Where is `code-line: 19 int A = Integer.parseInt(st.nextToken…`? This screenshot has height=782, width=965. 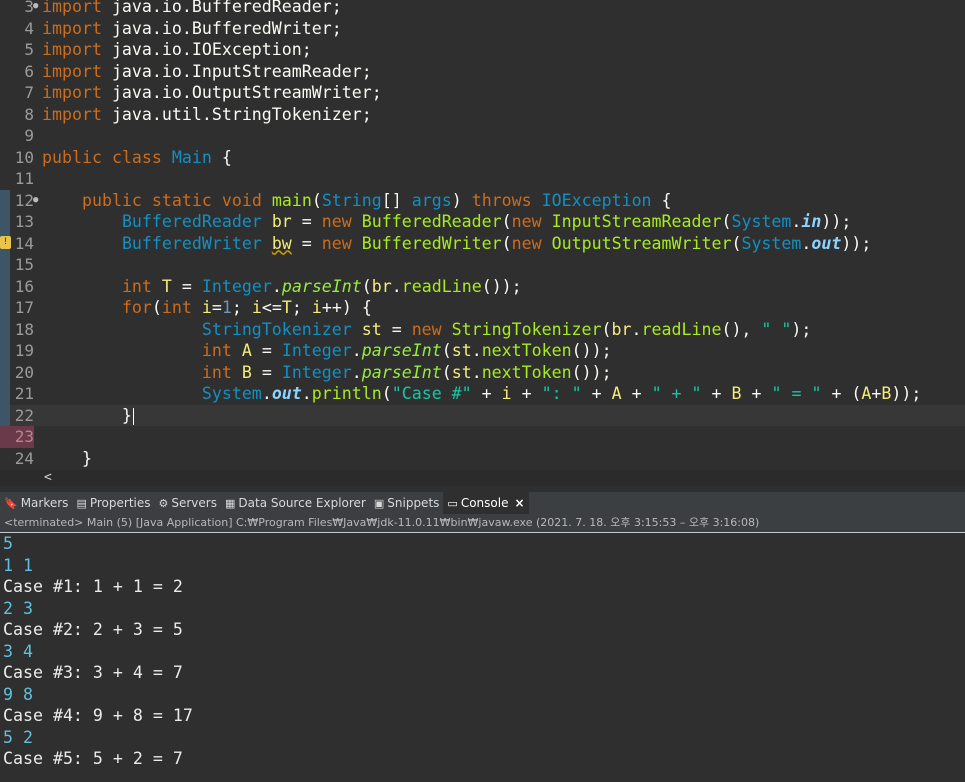
code-line: 19 int A = Integer.parseInt(st.nextToken… is located at coordinates (482, 351).